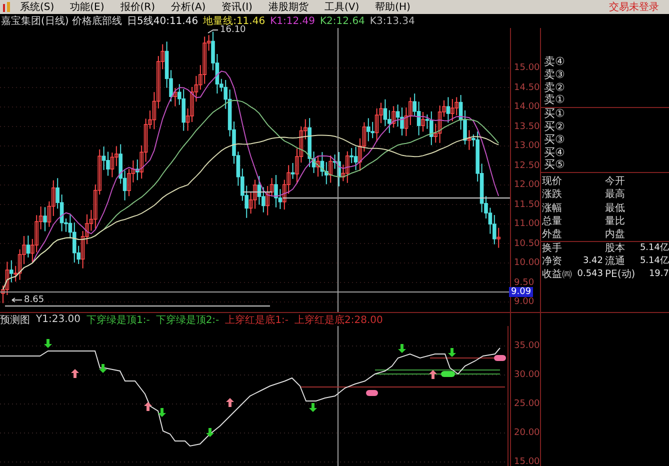 The height and width of the screenshot is (466, 669). Describe the element at coordinates (554, 88) in the screenshot. I see `sell-level-label: 卖②` at that location.